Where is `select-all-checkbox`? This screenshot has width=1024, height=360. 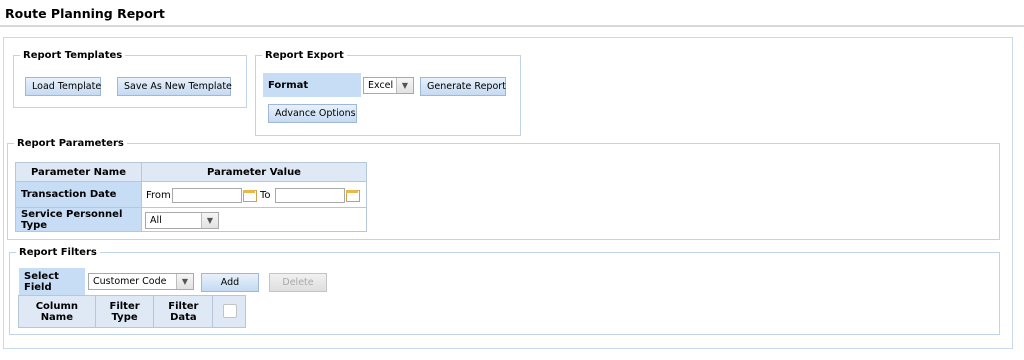 select-all-checkbox is located at coordinates (230, 311).